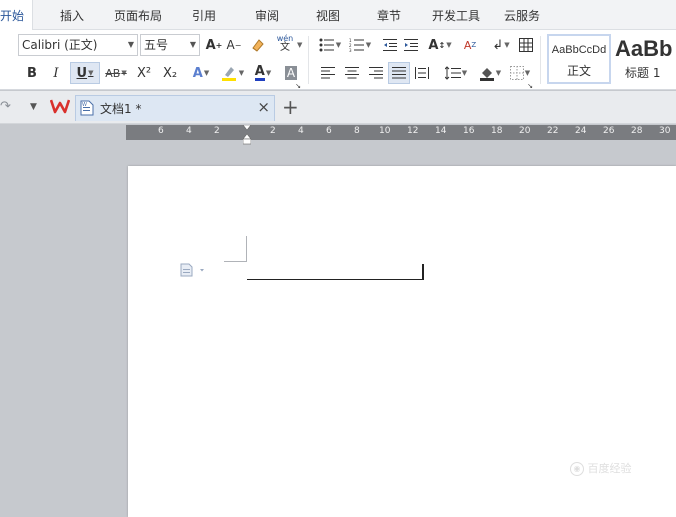 This screenshot has width=676, height=517. What do you see at coordinates (298, 86) in the screenshot?
I see `font-dialog-launcher-icon: ↘` at bounding box center [298, 86].